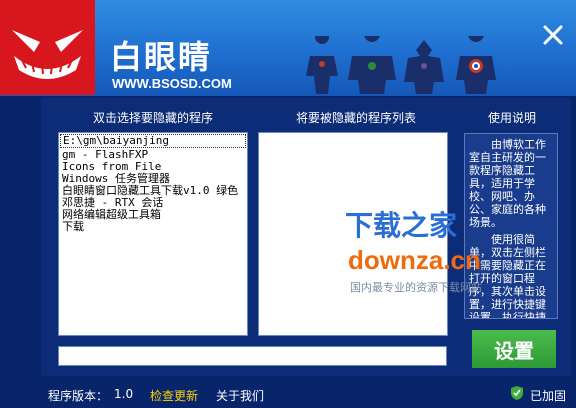 The image size is (576, 408). Describe the element at coordinates (153, 215) in the screenshot. I see `source-list-item: 网络编辑超级工具箱` at that location.